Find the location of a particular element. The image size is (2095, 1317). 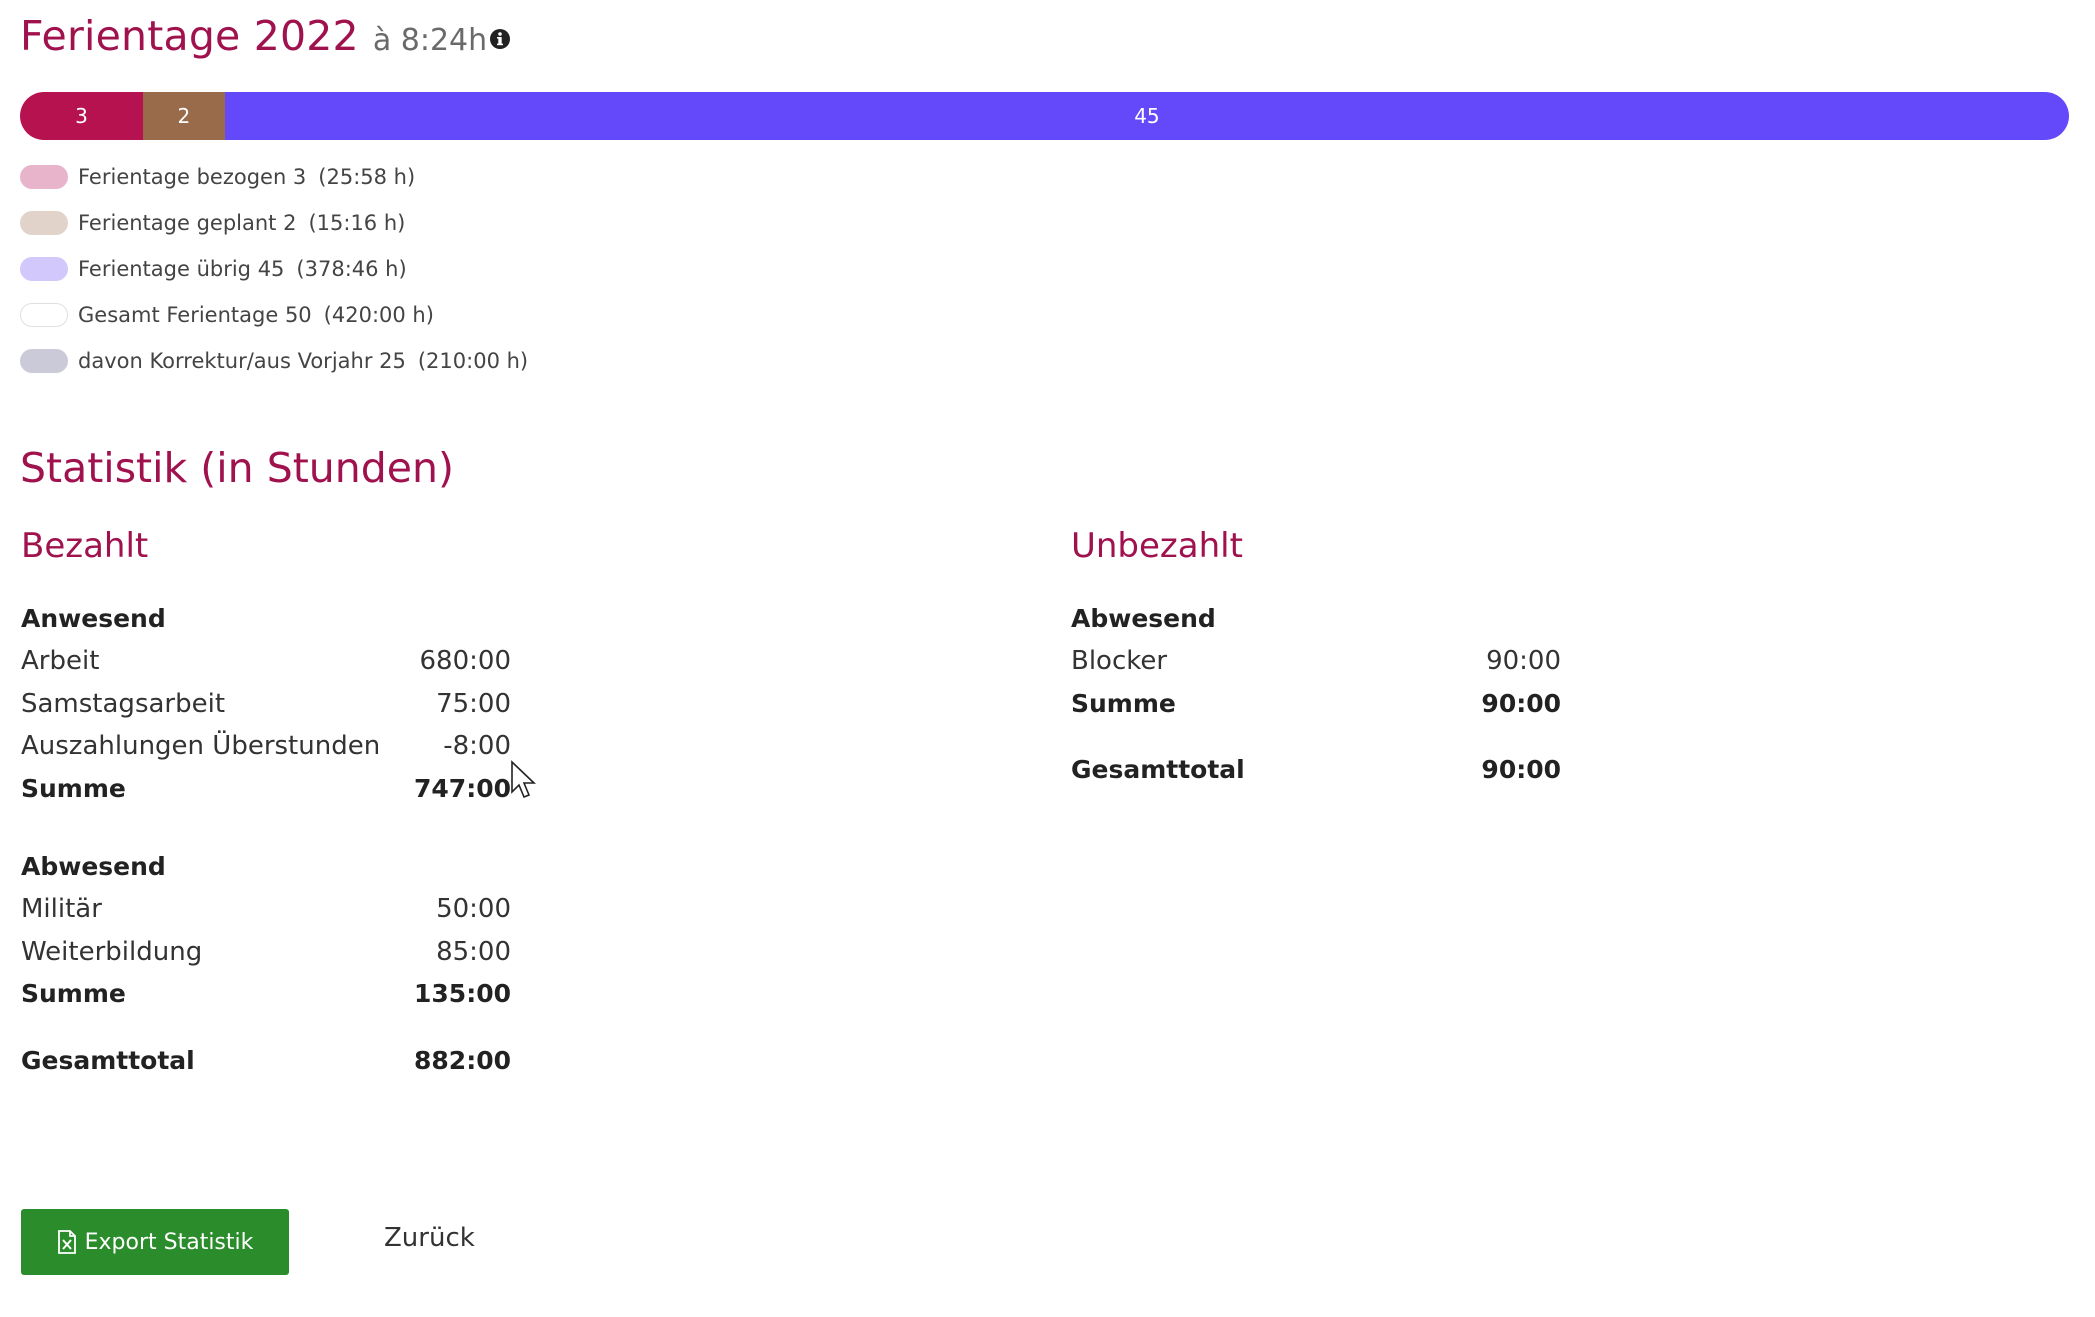

row-value: 50:00 is located at coordinates (473, 909).